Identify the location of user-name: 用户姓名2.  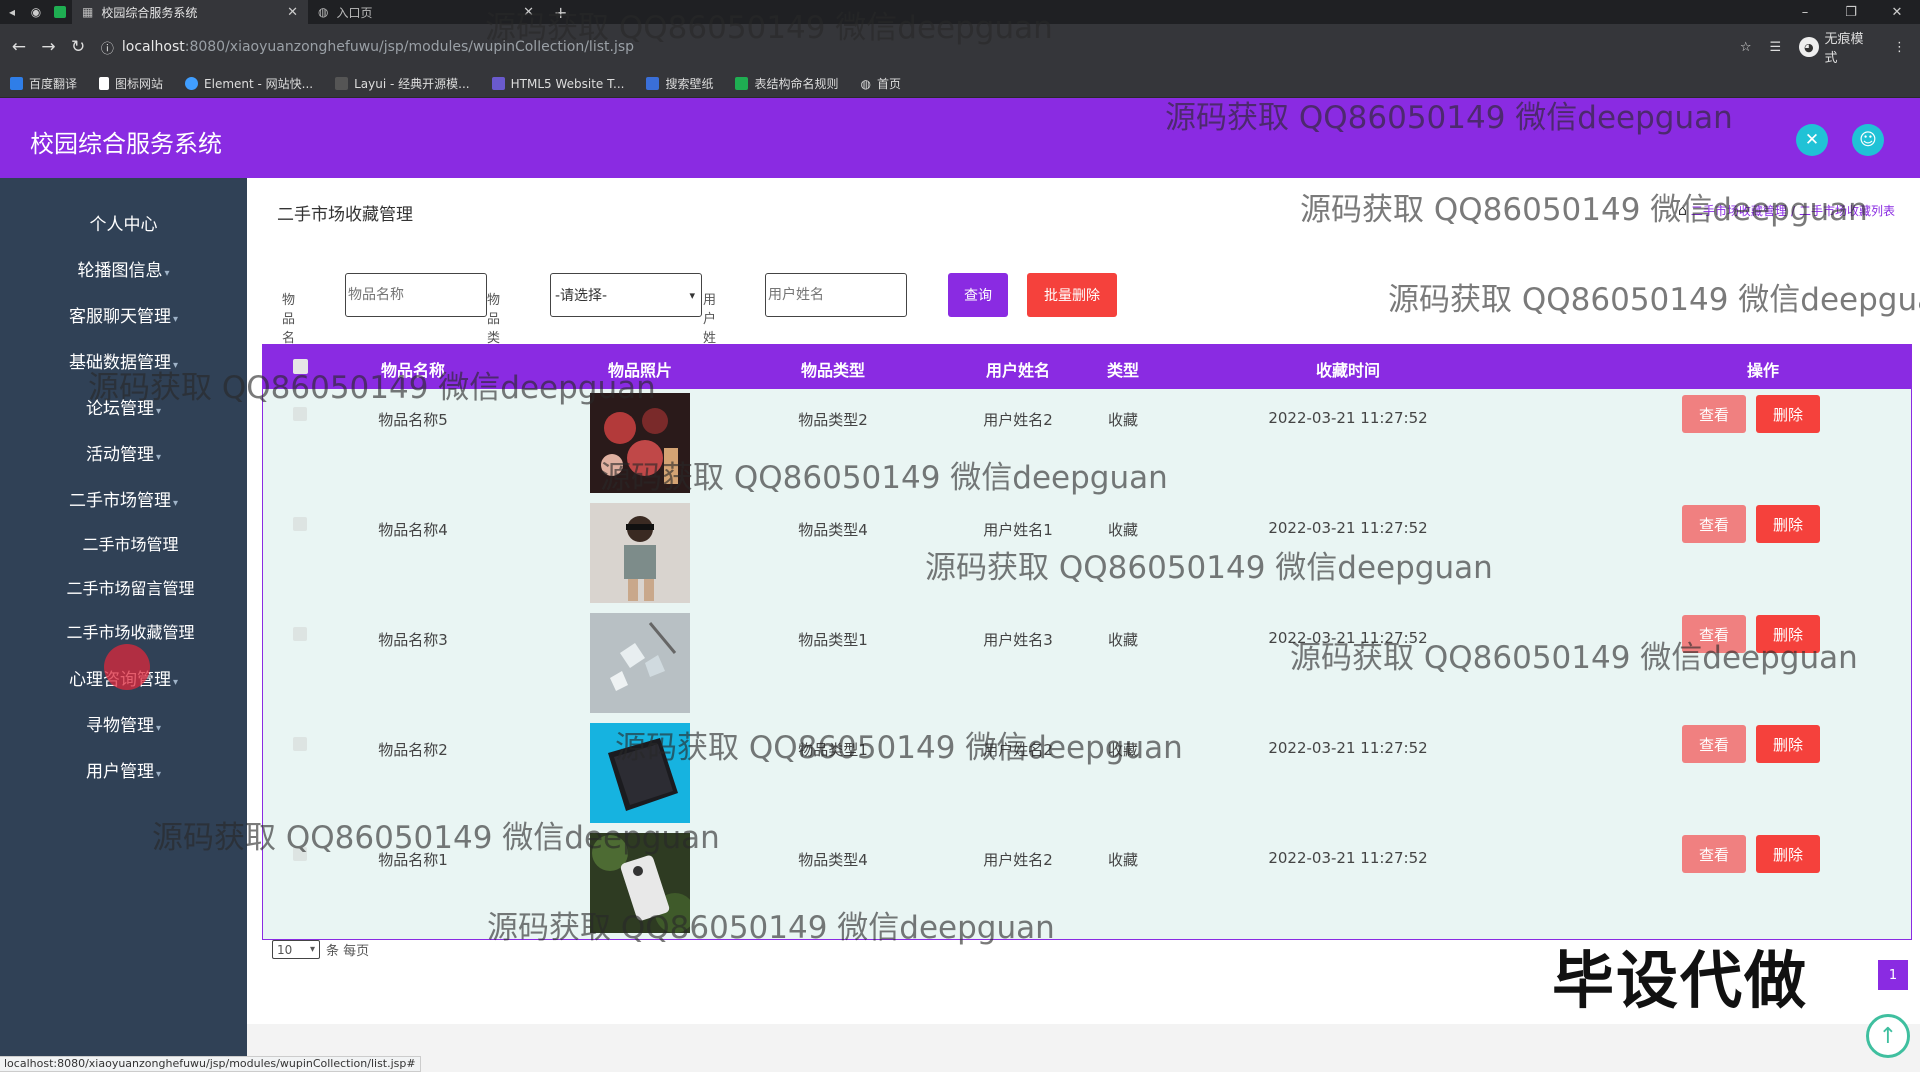
(1018, 860).